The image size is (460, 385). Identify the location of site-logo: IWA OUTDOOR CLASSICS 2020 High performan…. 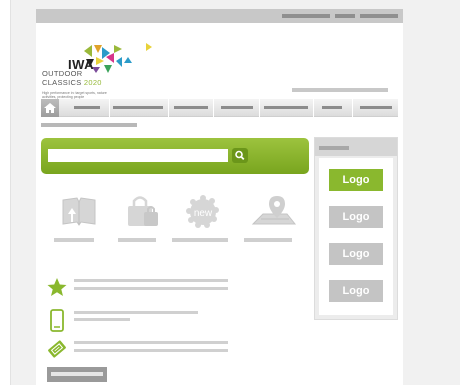
(107, 71).